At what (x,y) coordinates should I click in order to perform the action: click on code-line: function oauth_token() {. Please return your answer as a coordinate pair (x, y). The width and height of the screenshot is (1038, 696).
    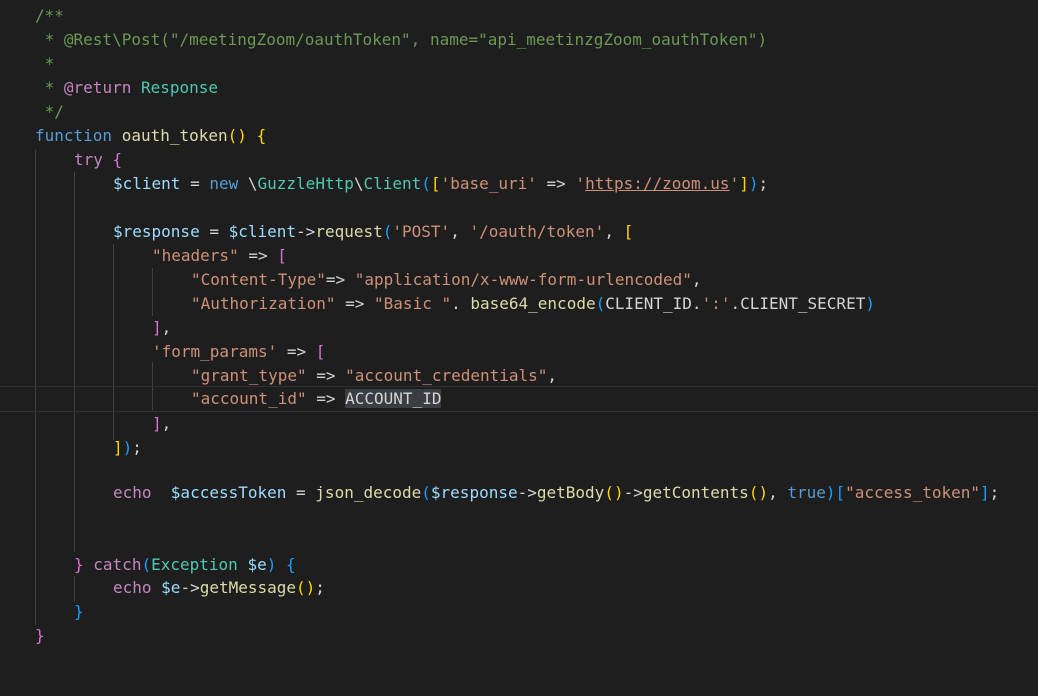
    Looking at the image, I should click on (519, 136).